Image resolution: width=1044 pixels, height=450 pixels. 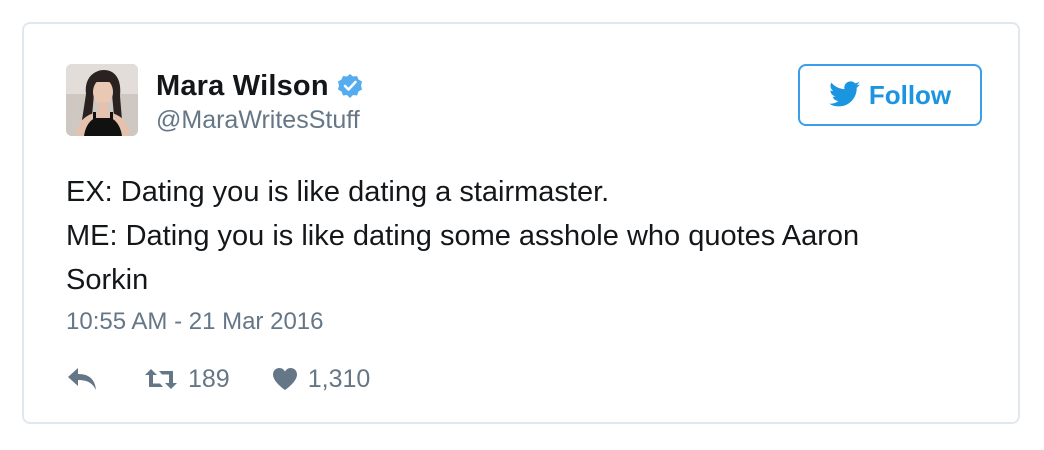 I want to click on heart-icon, so click(x=284, y=379).